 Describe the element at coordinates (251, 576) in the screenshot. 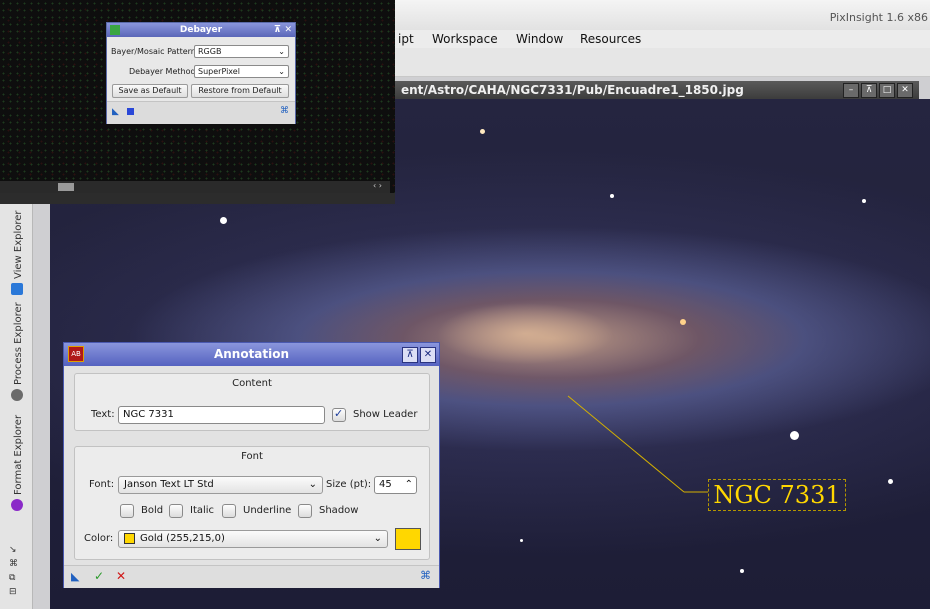

I see `annotation-footer: ◣ ✓ ✕ ⌘` at that location.